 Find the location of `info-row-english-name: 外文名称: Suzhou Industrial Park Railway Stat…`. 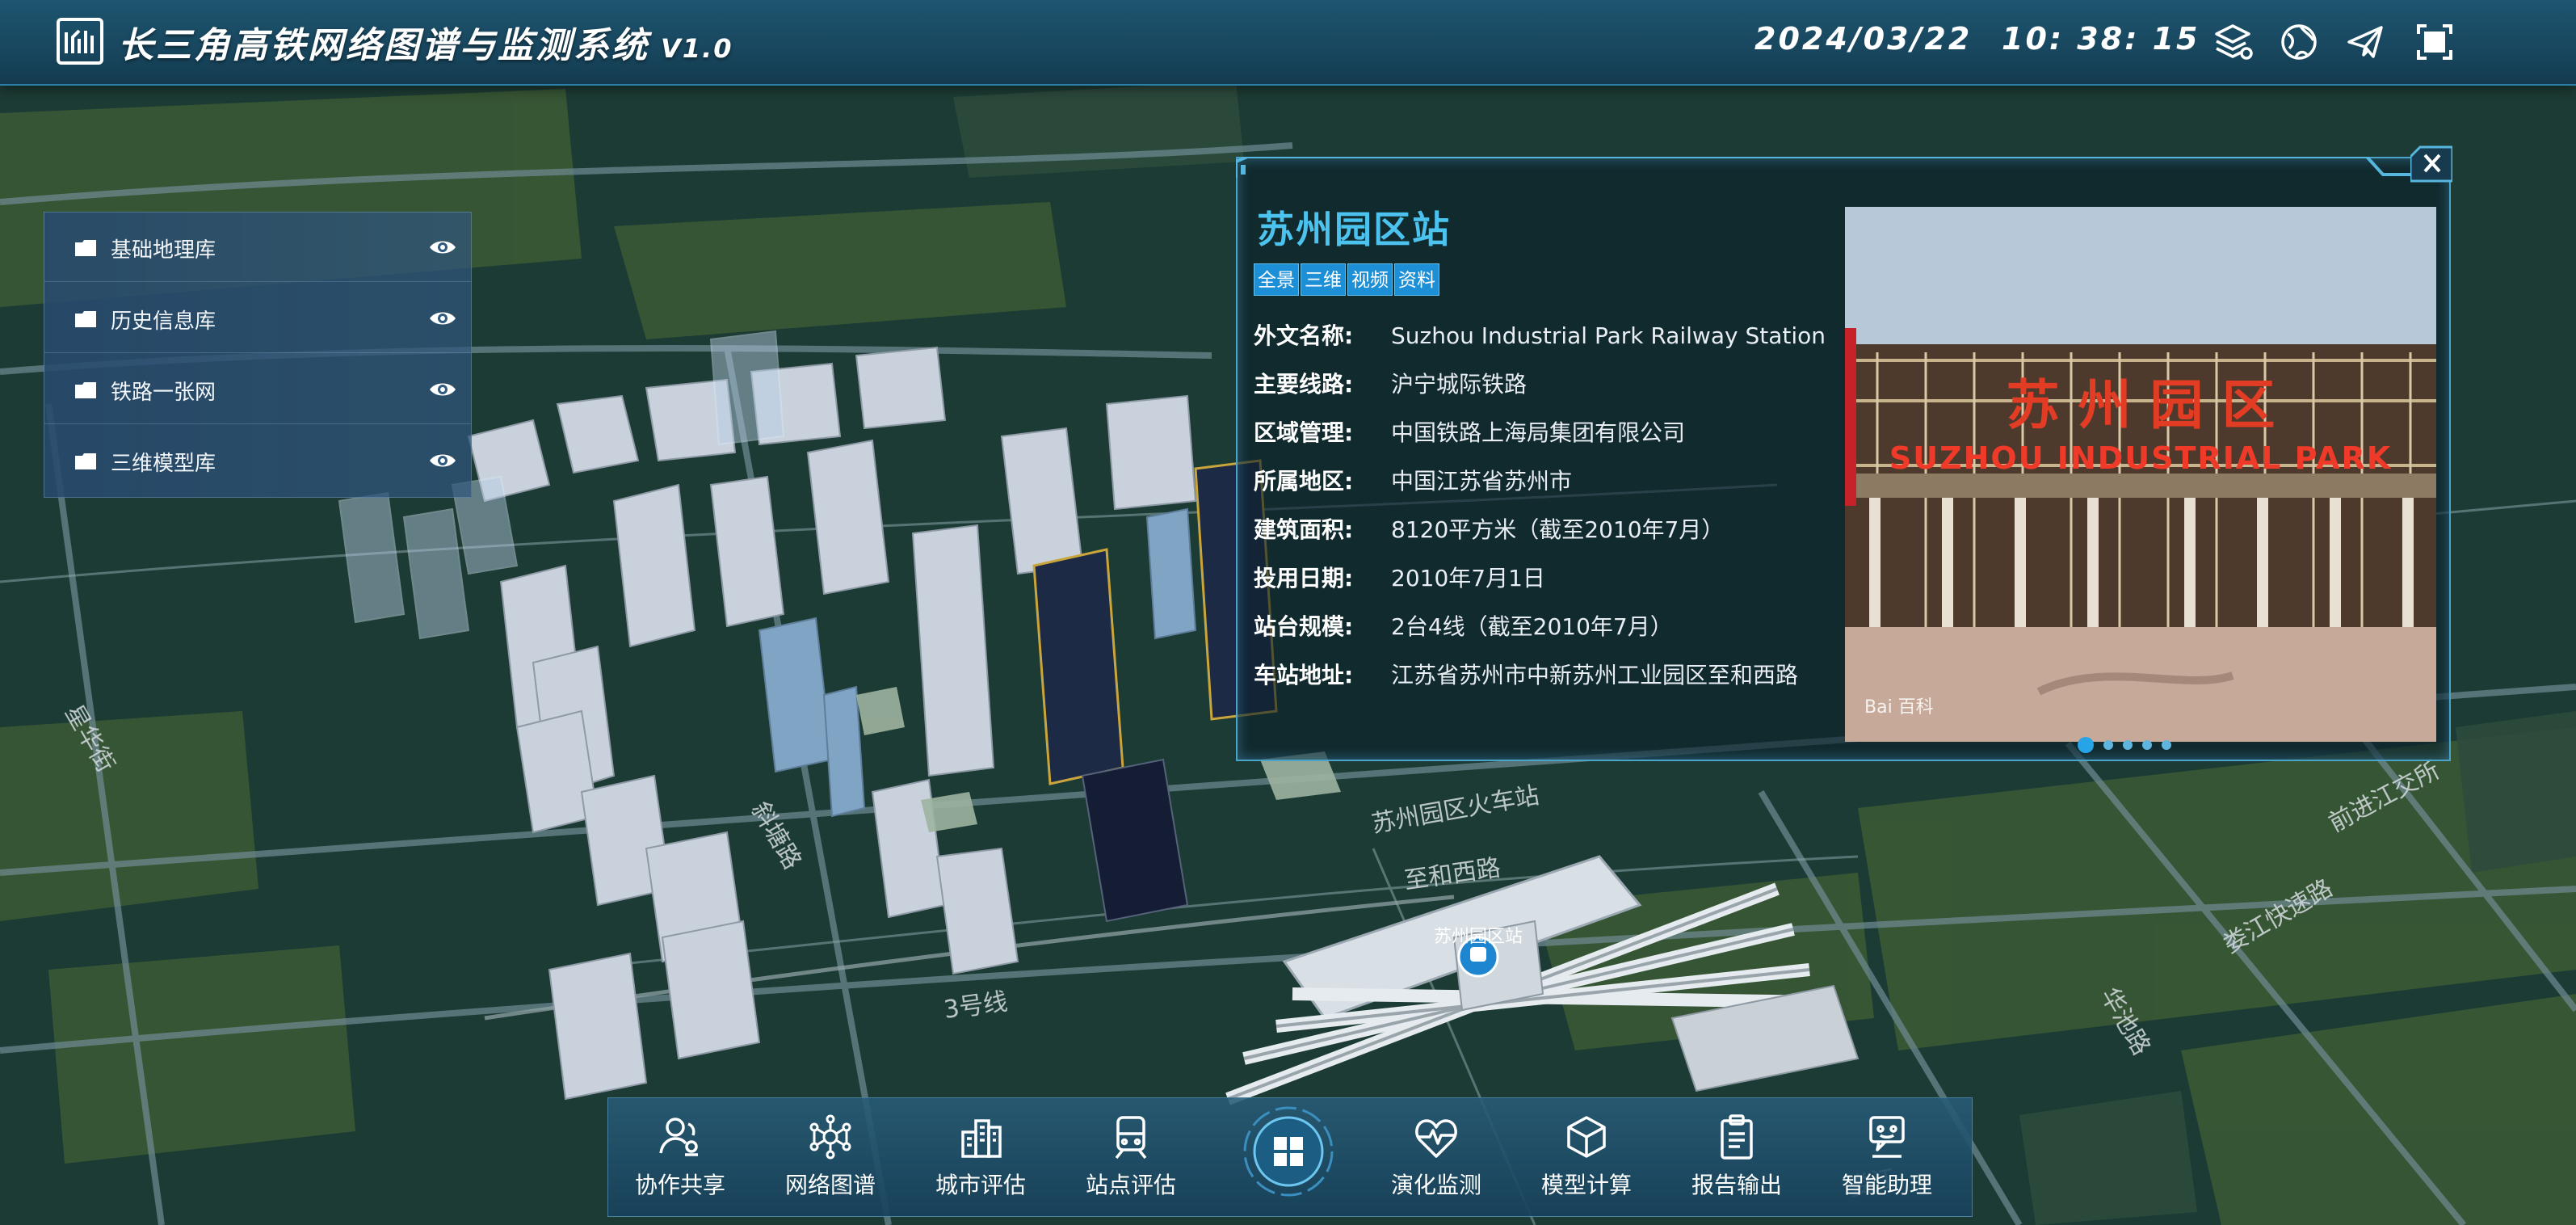

info-row-english-name: 外文名称: Suzhou Industrial Park Railway Stat… is located at coordinates (1540, 334).